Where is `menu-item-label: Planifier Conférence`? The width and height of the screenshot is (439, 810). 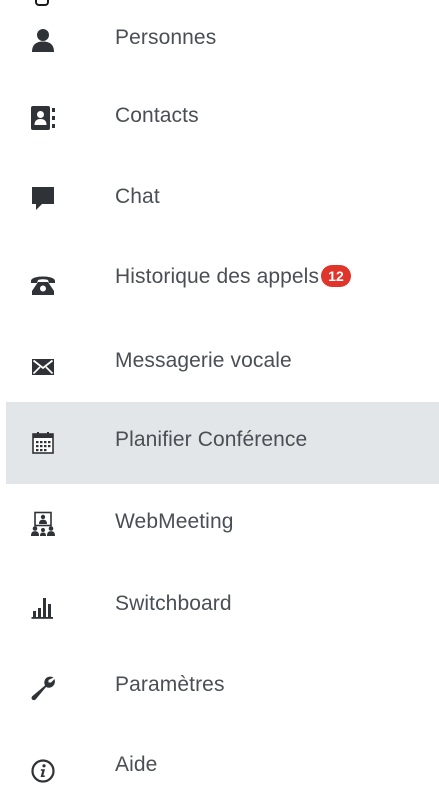 menu-item-label: Planifier Conférence is located at coordinates (211, 439).